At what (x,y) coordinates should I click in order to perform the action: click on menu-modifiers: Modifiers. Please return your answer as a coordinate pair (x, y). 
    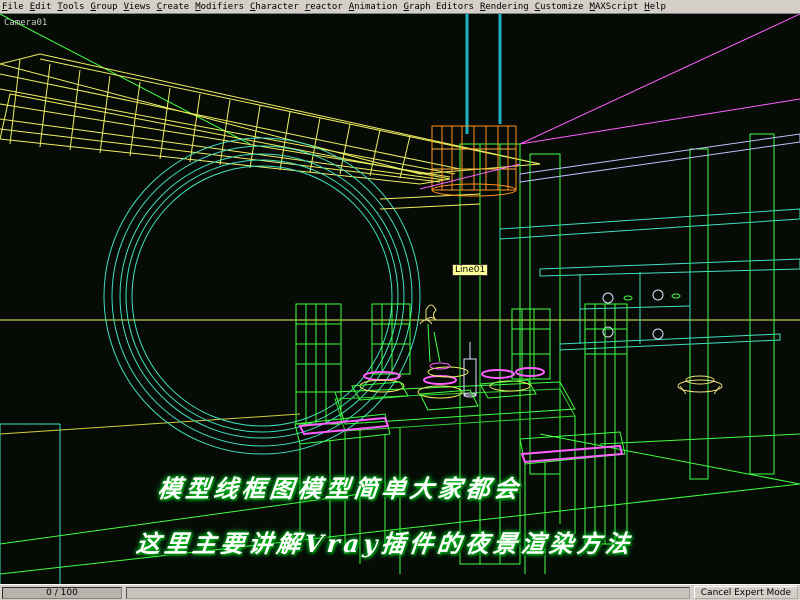
    Looking at the image, I should click on (219, 7).